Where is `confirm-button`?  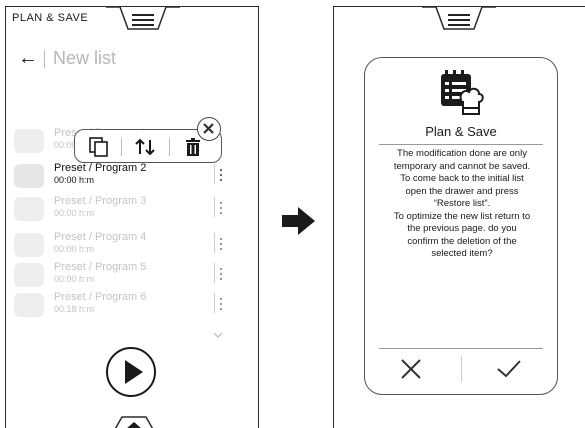 confirm-button is located at coordinates (509, 368).